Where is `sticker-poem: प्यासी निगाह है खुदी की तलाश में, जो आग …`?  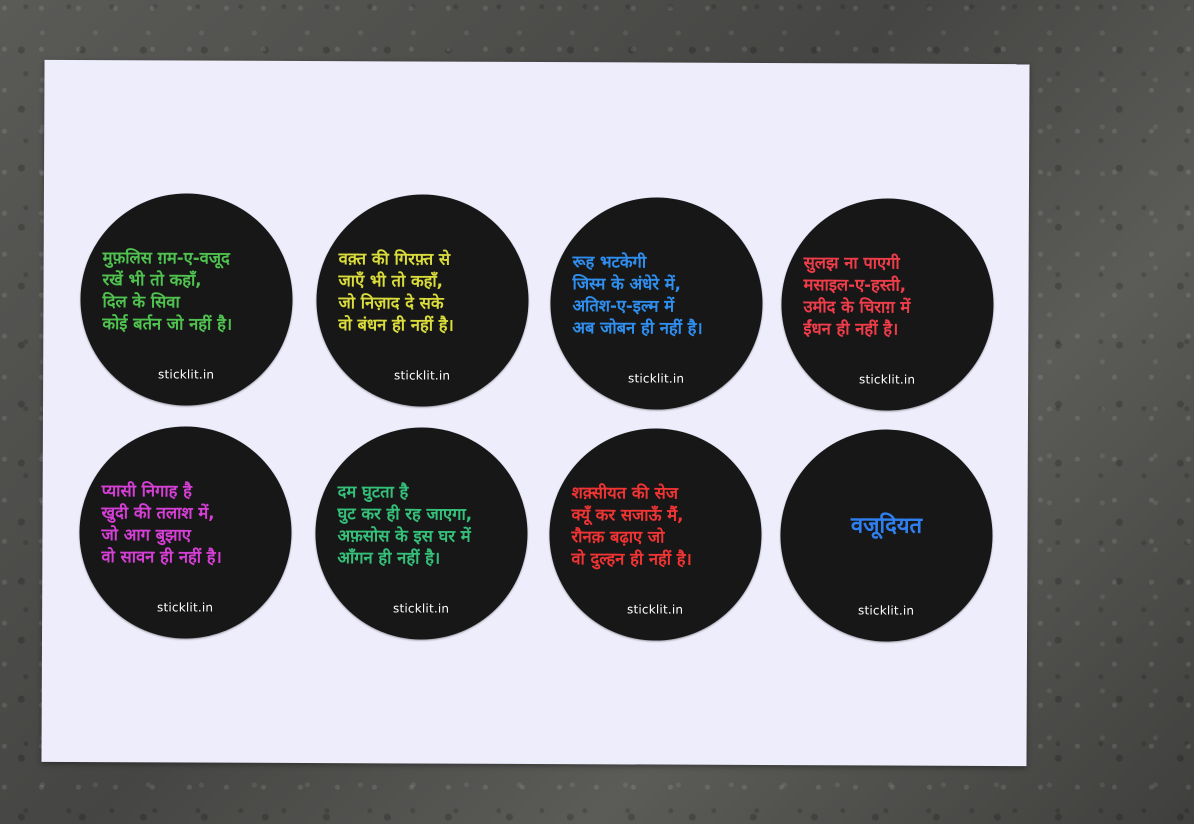 sticker-poem: प्यासी निगाह है खुदी की तलाश में, जो आग … is located at coordinates (161, 524).